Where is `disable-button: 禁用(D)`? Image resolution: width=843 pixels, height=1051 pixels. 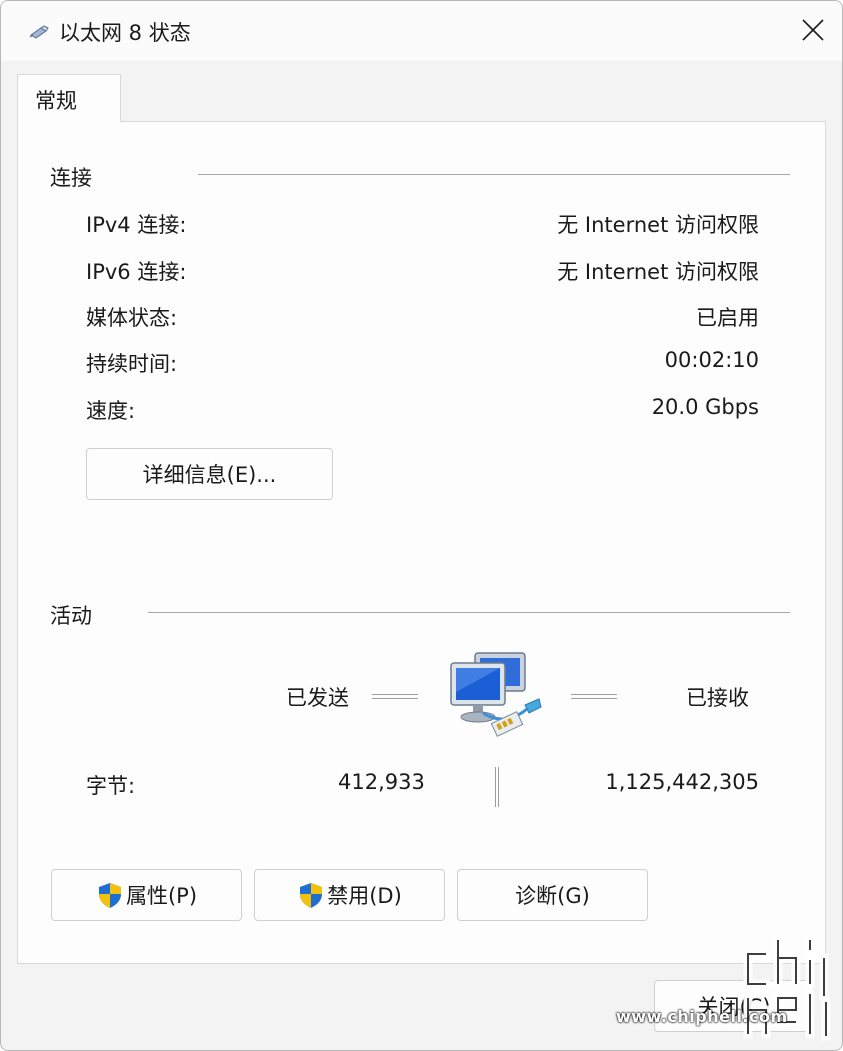
disable-button: 禁用(D) is located at coordinates (349, 895).